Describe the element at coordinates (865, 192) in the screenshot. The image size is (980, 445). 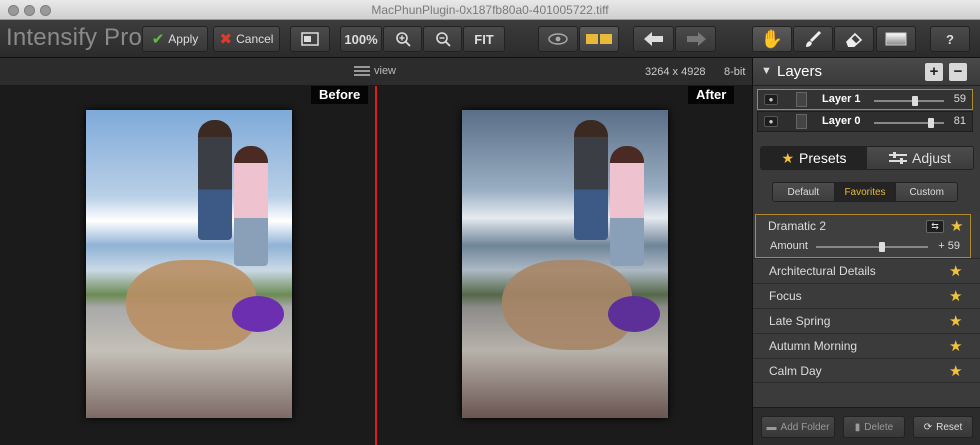
I see `subtab-favorites: Favorites` at that location.